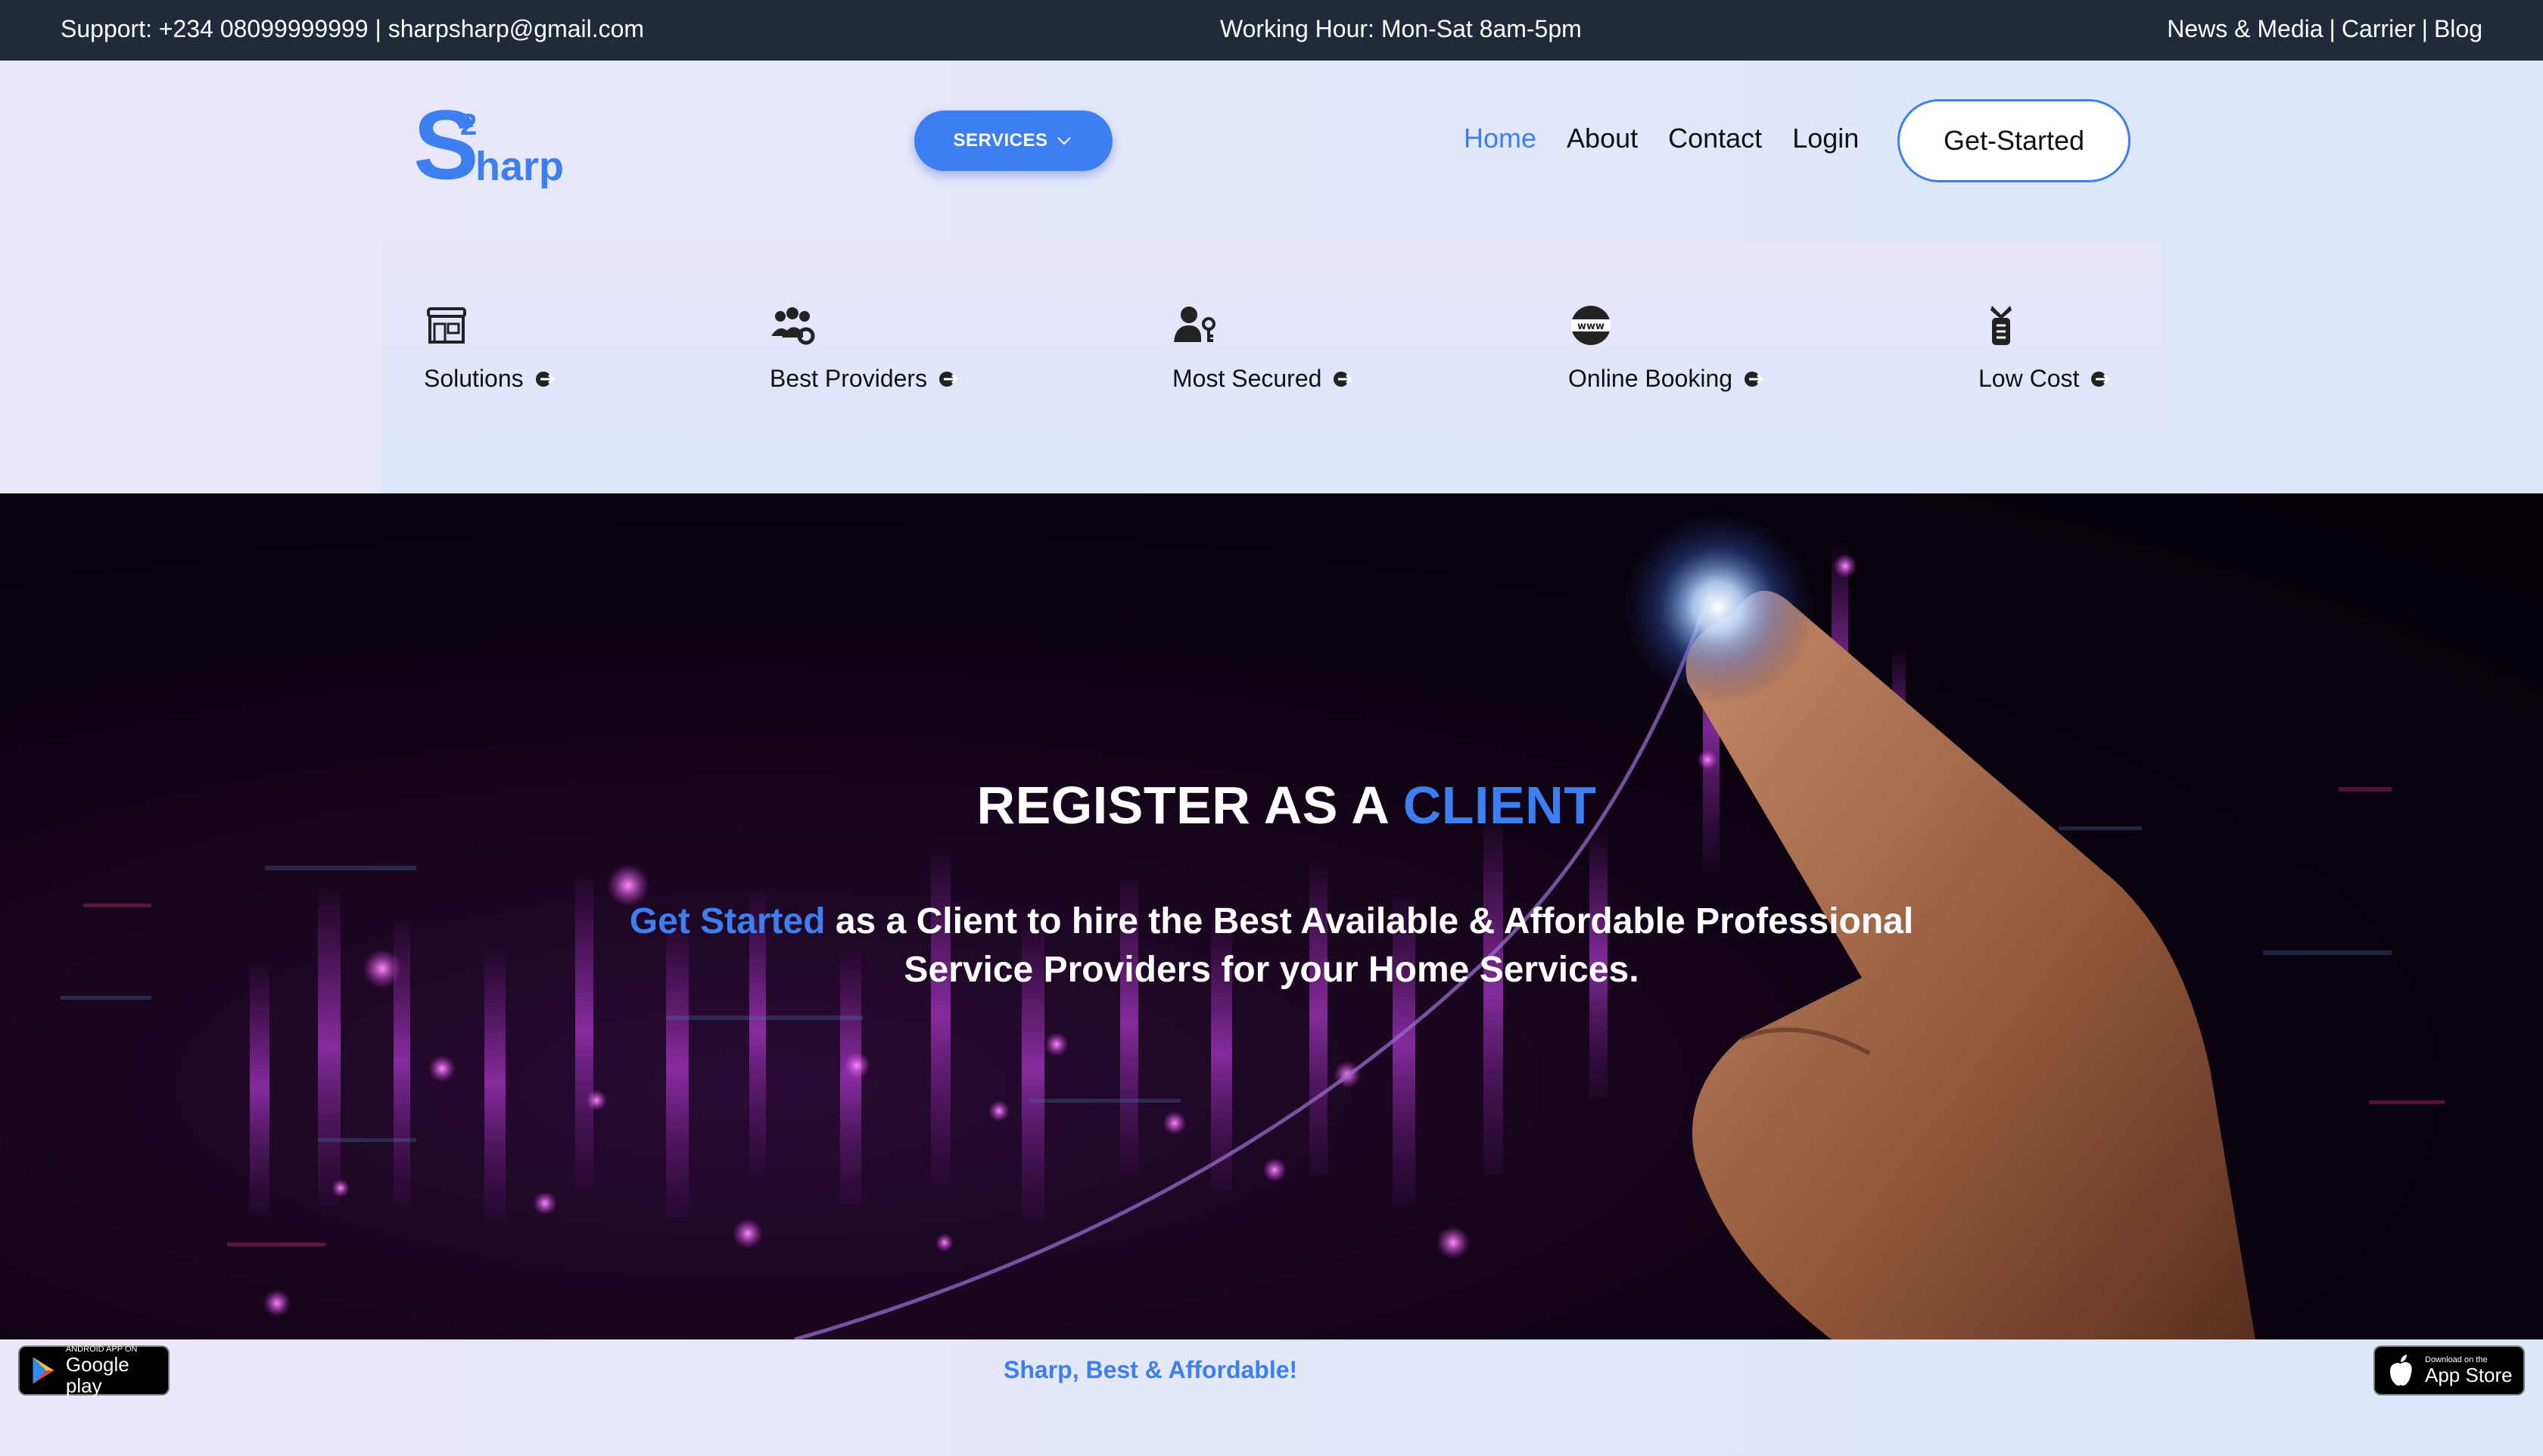 The height and width of the screenshot is (1456, 2543). What do you see at coordinates (1667, 348) in the screenshot?
I see `feature-online-booking: www Online Booking` at bounding box center [1667, 348].